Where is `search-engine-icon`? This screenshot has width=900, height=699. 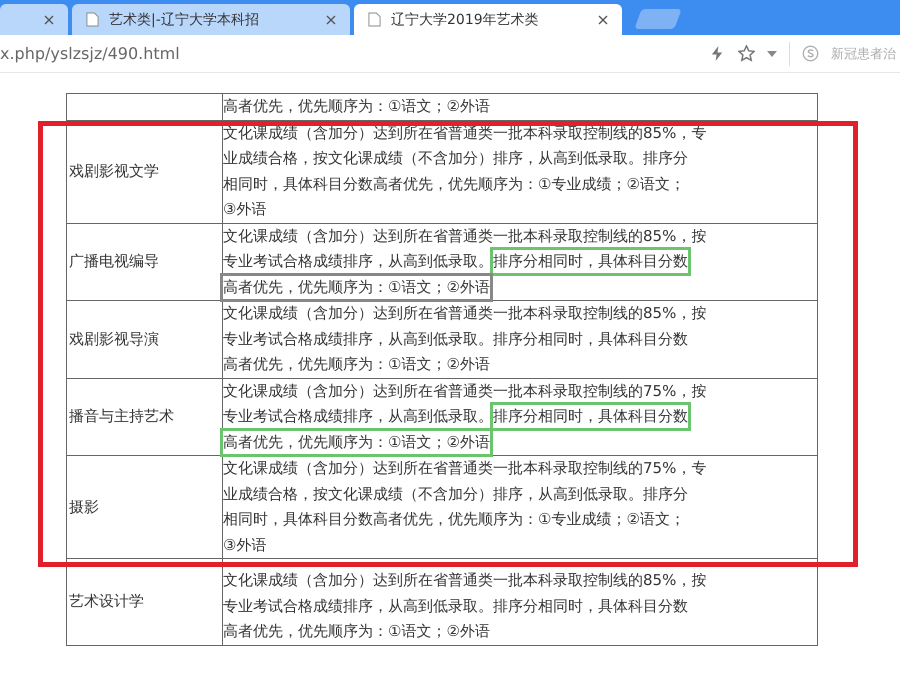
search-engine-icon is located at coordinates (810, 53).